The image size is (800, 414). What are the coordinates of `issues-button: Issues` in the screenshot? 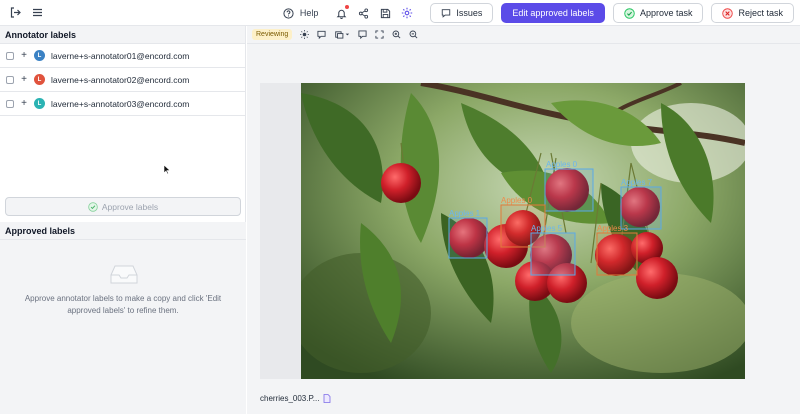 It's located at (462, 13).